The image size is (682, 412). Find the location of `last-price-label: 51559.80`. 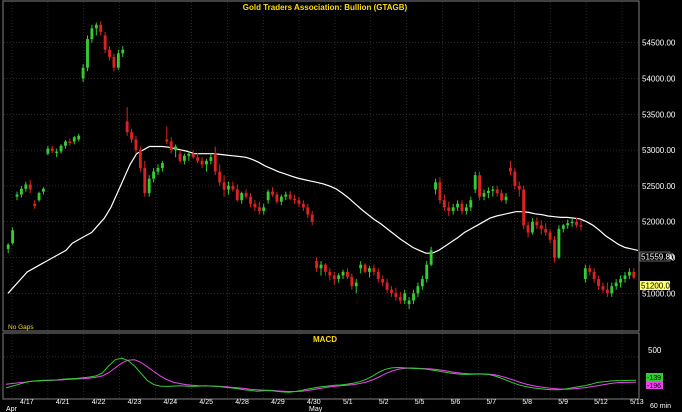

last-price-label: 51559.80 is located at coordinates (658, 257).